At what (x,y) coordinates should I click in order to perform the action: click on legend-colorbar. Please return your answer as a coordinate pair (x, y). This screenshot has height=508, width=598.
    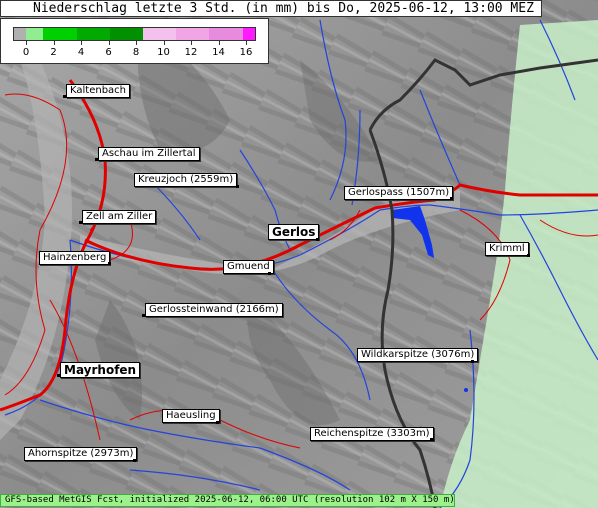
    Looking at the image, I should click on (134, 34).